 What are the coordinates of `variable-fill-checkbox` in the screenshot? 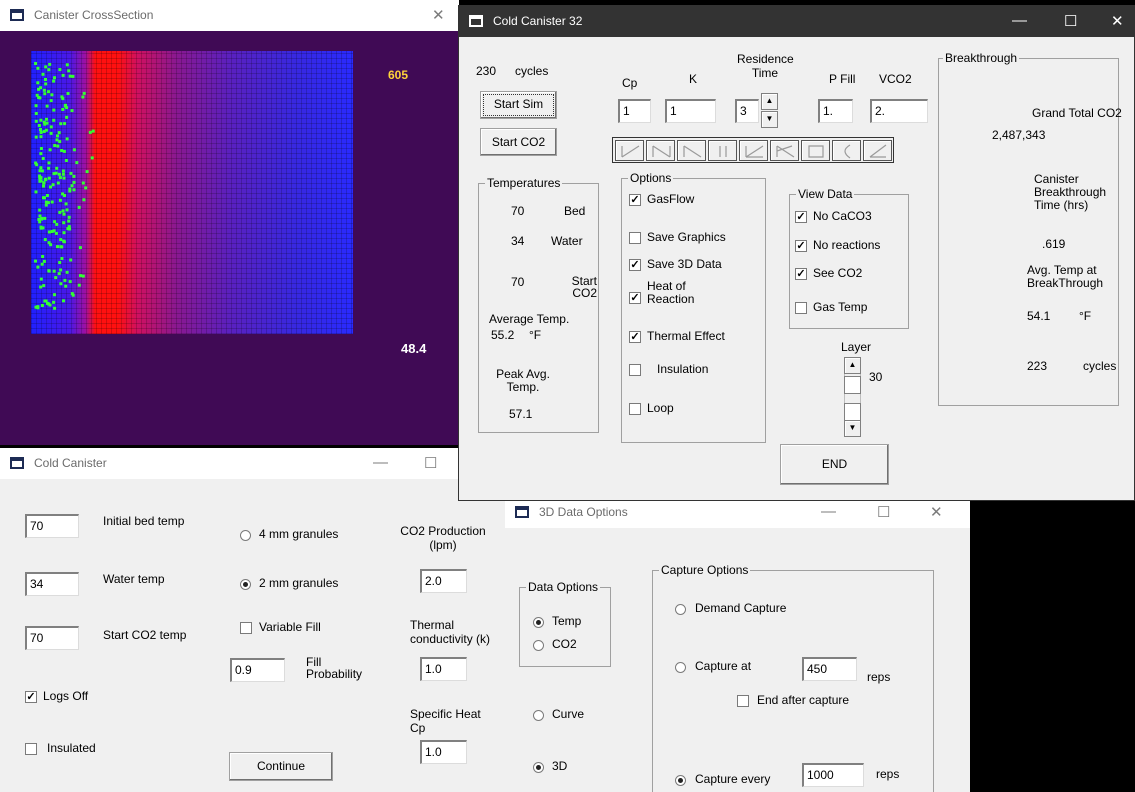 It's located at (246, 628).